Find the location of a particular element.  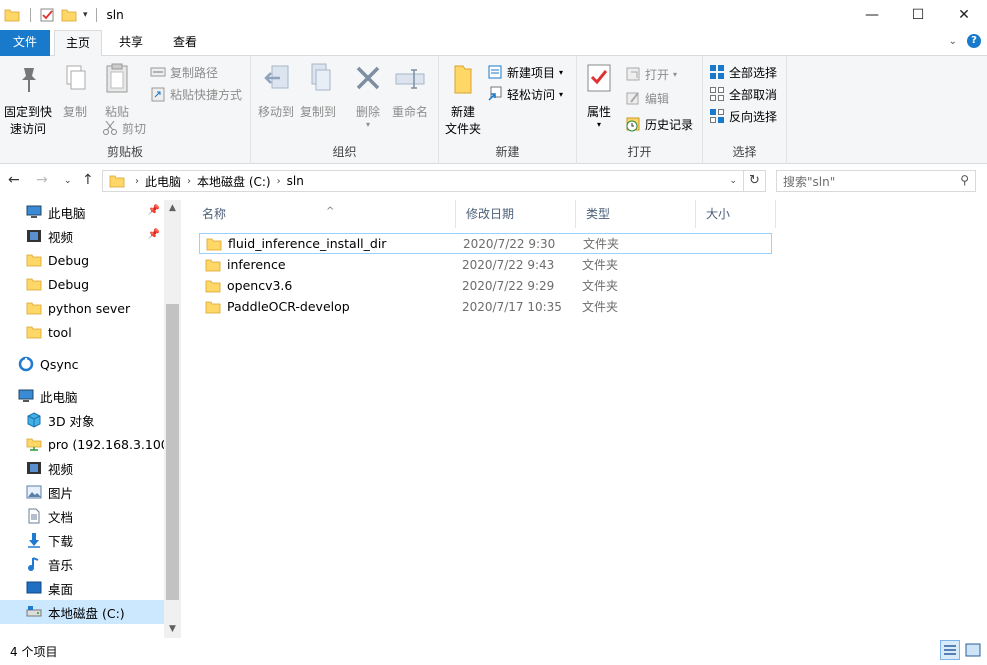

pin-icon: 📌 is located at coordinates (153, 234).